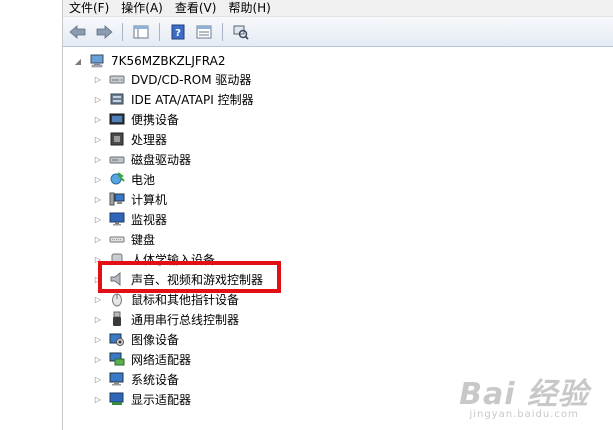  I want to click on watermark: Bai 经验 jingyan.baidu.com, so click(524, 394).